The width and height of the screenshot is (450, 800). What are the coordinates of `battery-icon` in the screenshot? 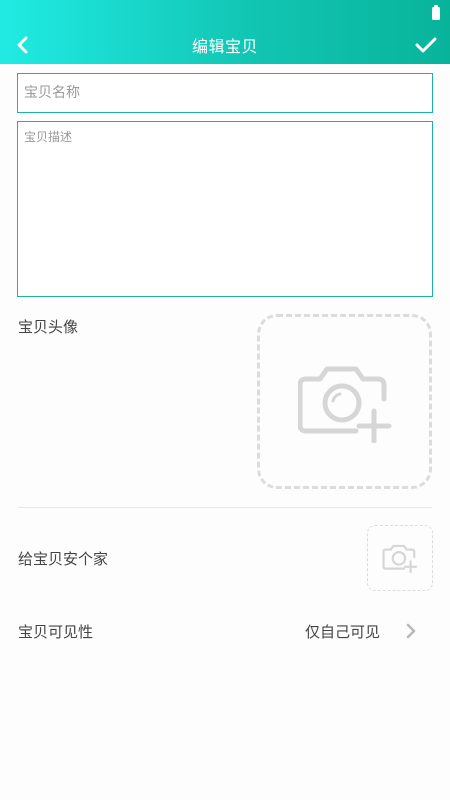 It's located at (436, 12).